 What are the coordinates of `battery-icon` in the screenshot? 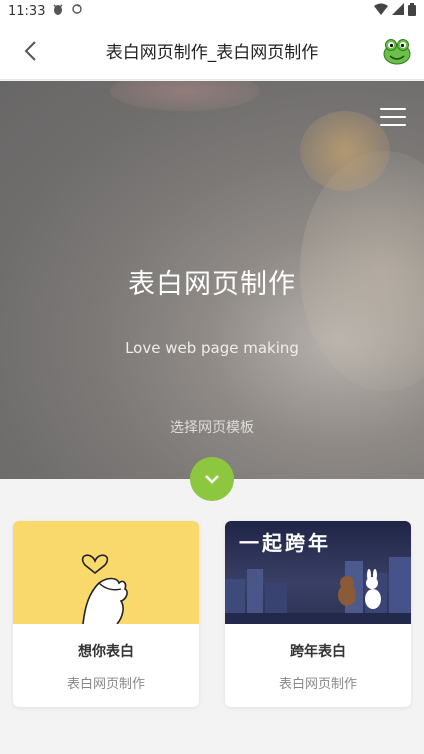 It's located at (412, 11).